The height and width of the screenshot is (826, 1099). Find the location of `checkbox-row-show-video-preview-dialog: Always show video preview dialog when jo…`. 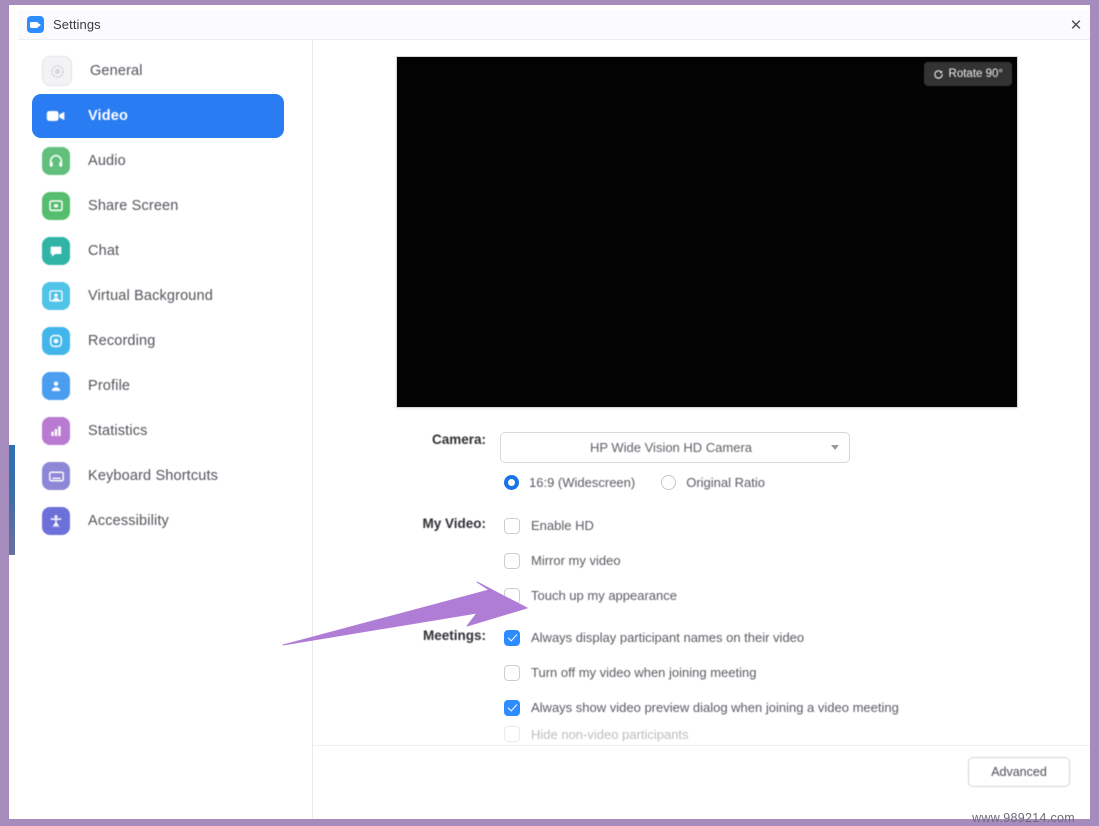

checkbox-row-show-video-preview-dialog: Always show video preview dialog when jo… is located at coordinates (795, 707).